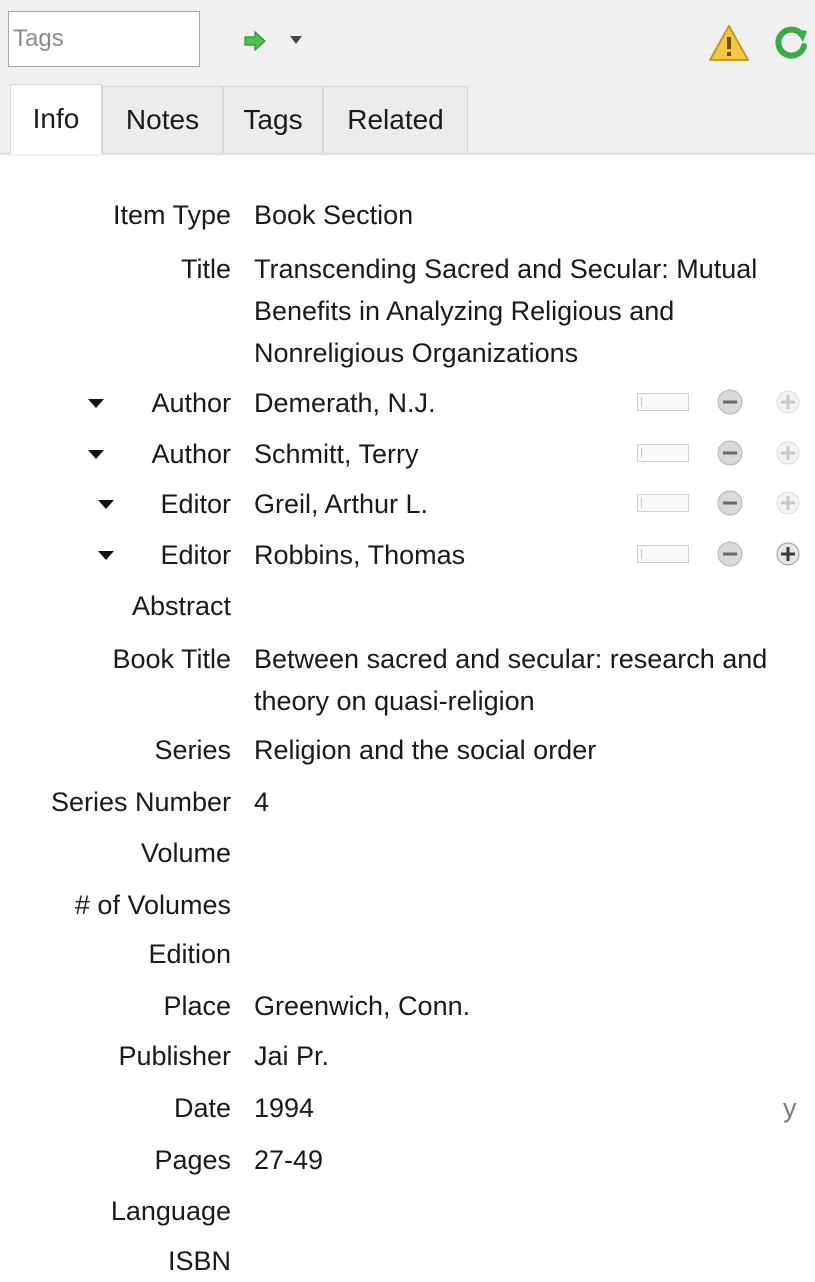  Describe the element at coordinates (416, 353) in the screenshot. I see `title-line: Nonreligious Organizations` at that location.